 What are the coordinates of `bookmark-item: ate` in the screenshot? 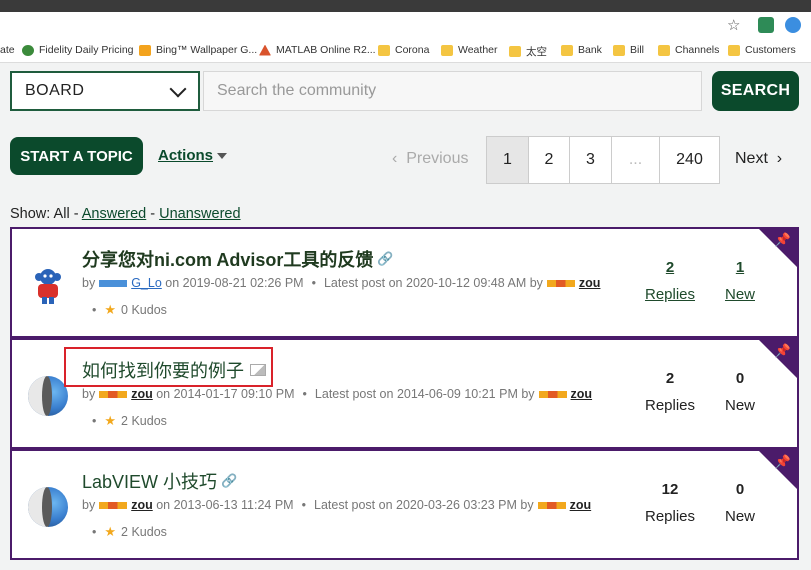 It's located at (7, 50).